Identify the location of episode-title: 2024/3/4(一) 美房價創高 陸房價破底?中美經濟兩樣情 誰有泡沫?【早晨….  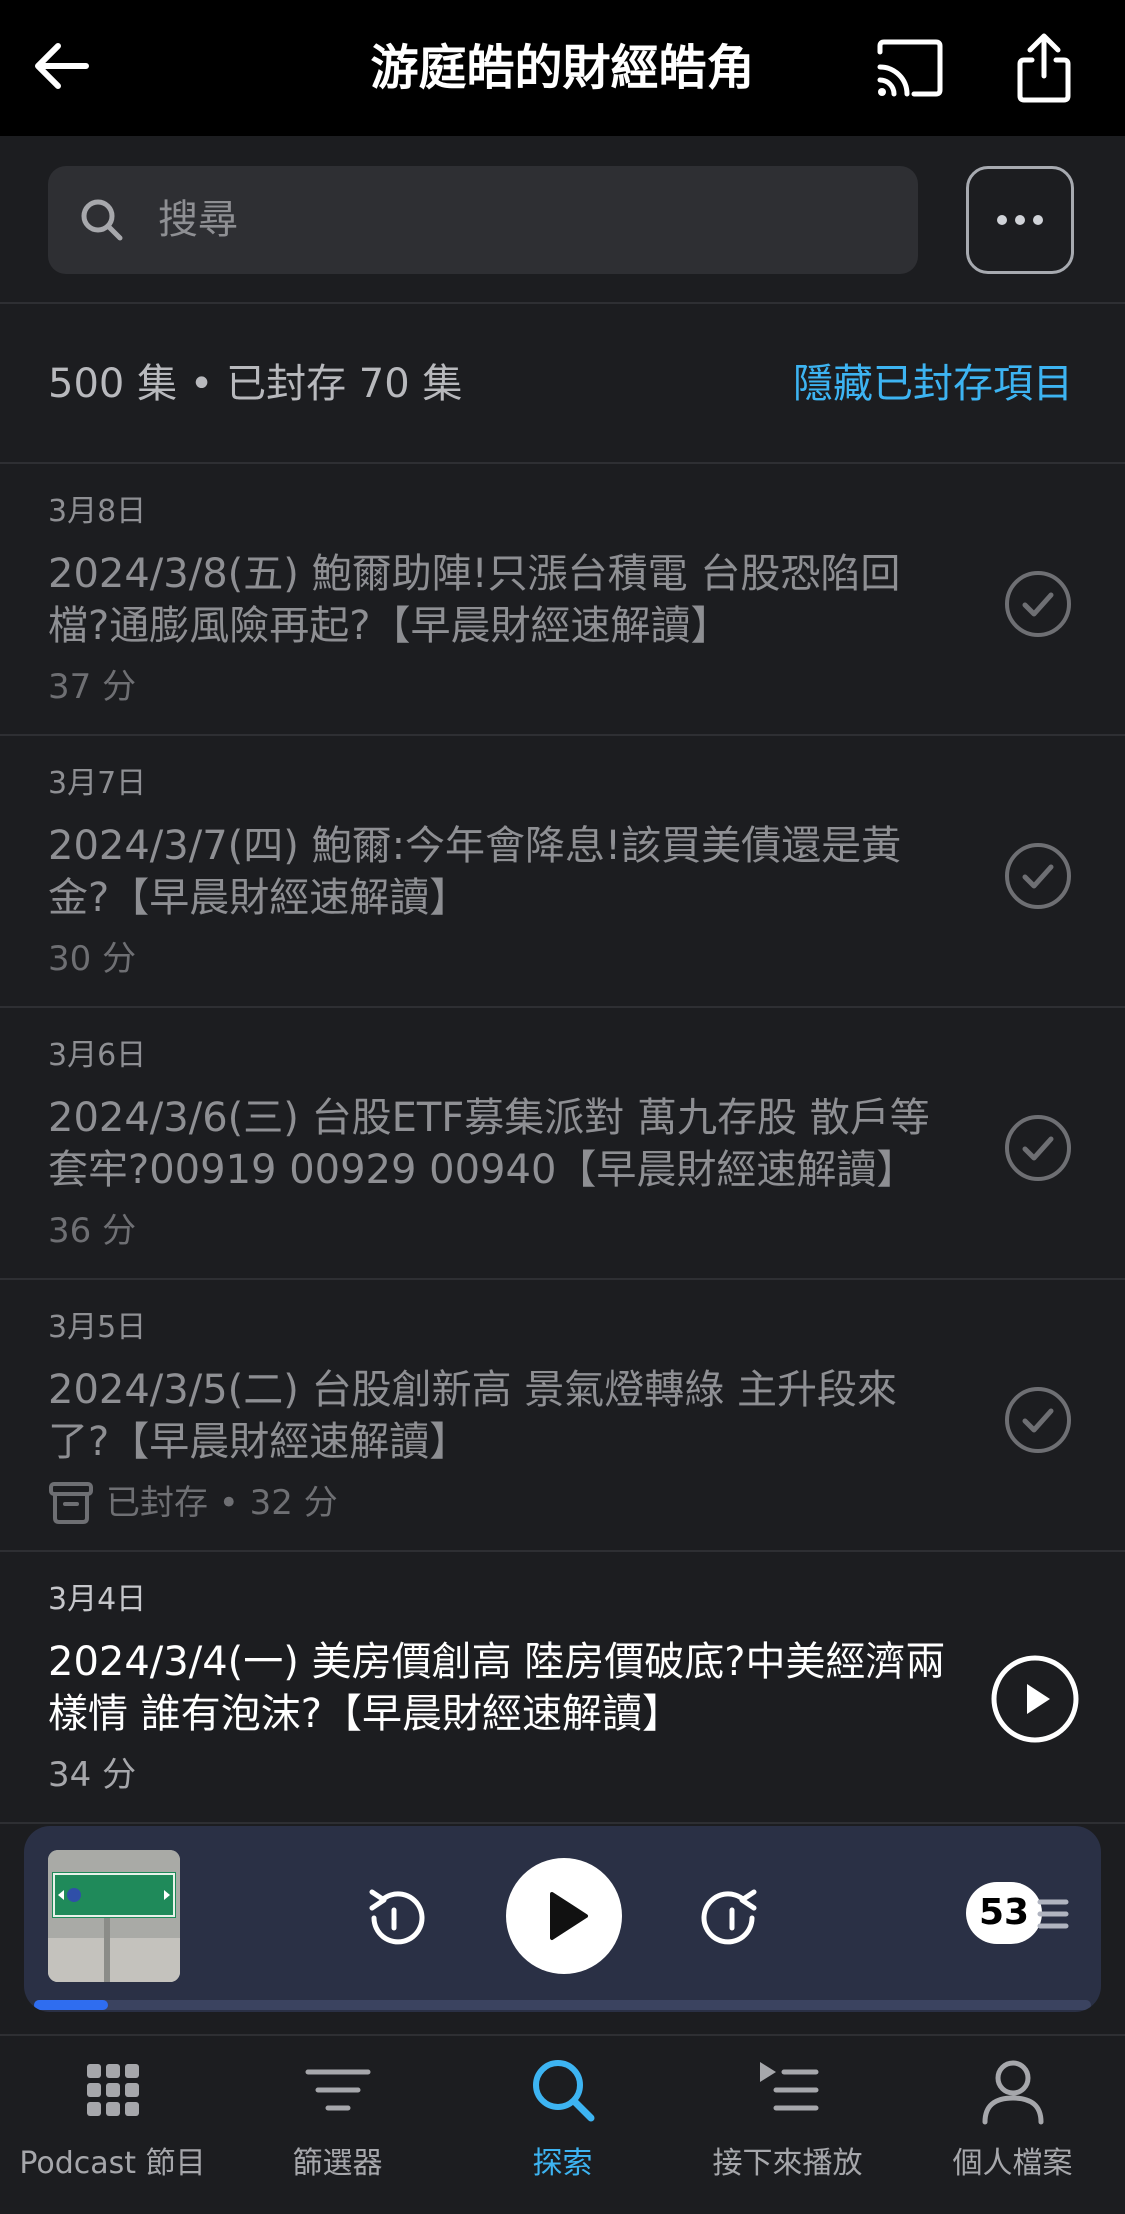
(497, 1688).